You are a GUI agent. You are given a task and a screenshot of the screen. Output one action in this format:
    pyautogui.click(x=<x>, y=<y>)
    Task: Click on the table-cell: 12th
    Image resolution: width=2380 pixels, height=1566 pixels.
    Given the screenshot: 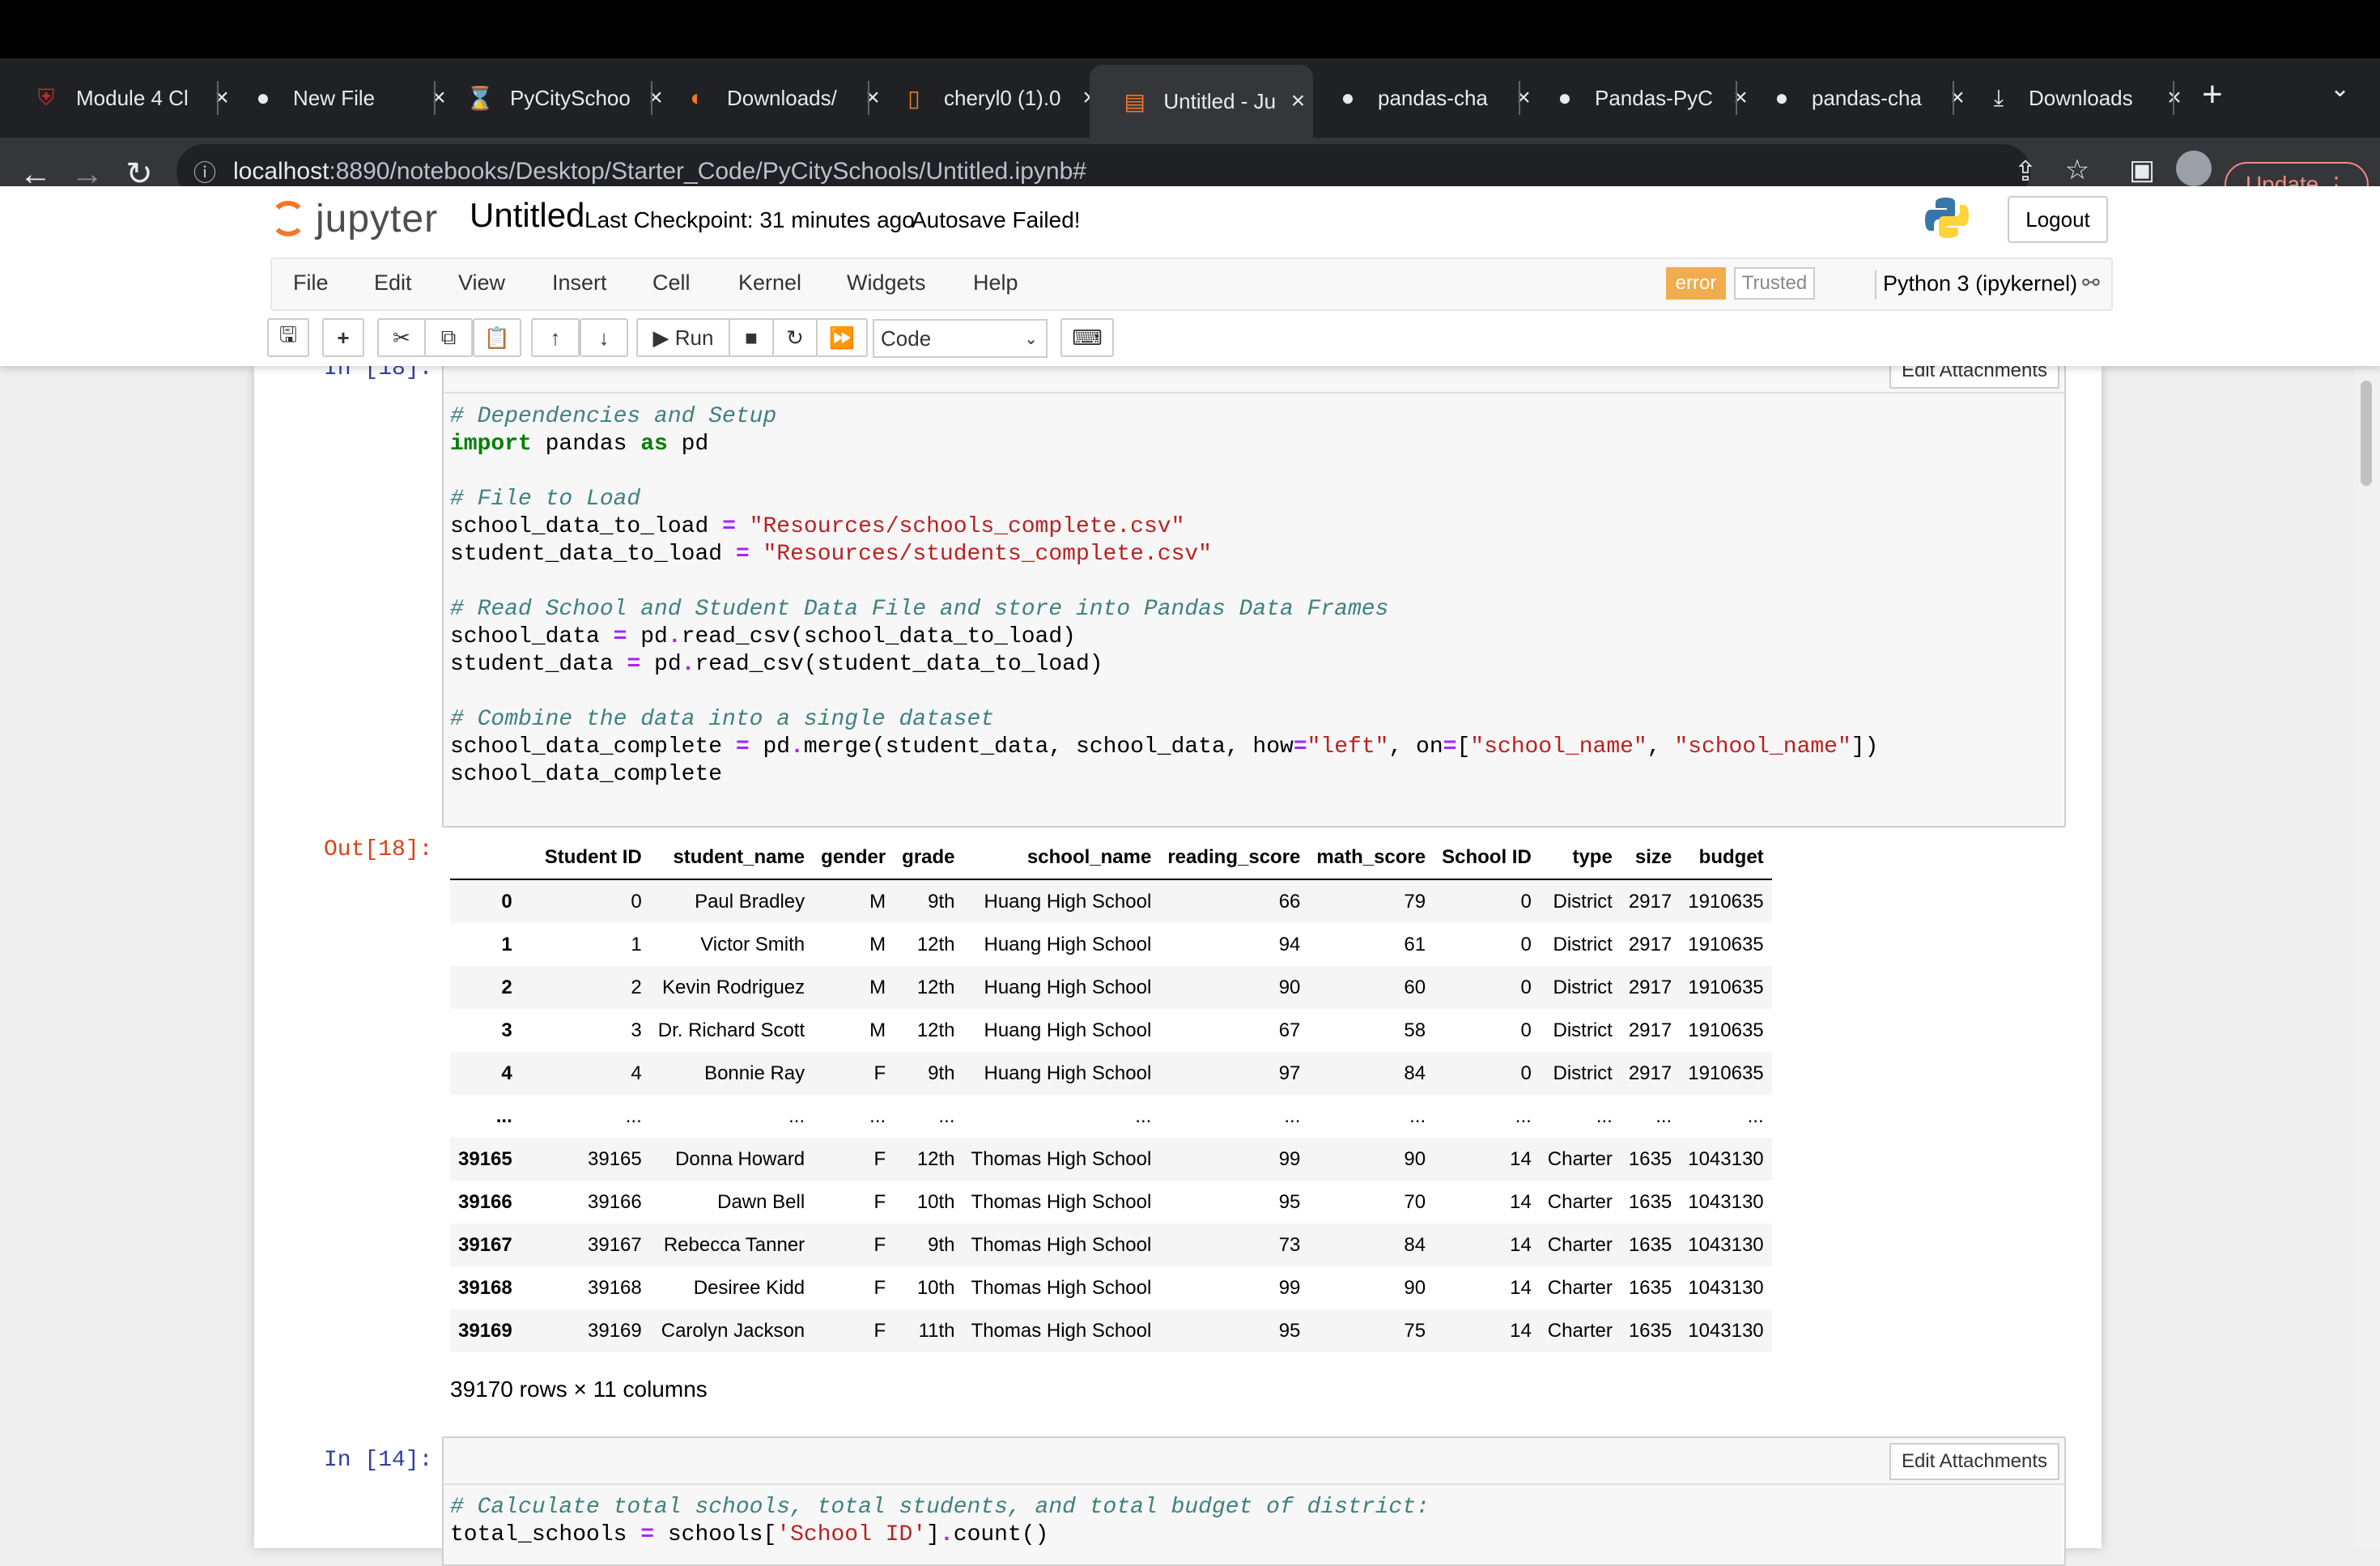 What is the action you would take?
    pyautogui.click(x=936, y=1030)
    